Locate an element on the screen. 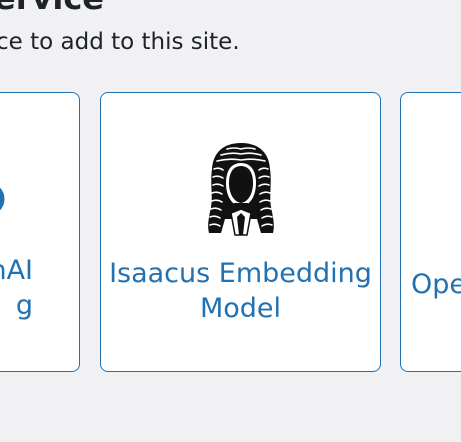 Image resolution: width=461 pixels, height=442 pixels. service-card-title-line: Ope is located at coordinates (436, 284).